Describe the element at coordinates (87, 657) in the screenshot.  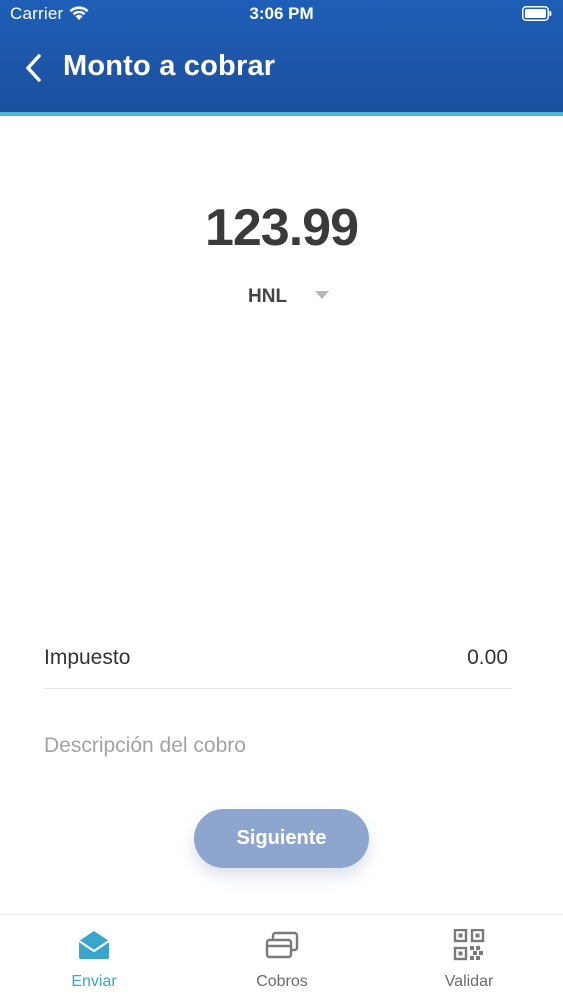
I see `tax-label: Impuesto` at that location.